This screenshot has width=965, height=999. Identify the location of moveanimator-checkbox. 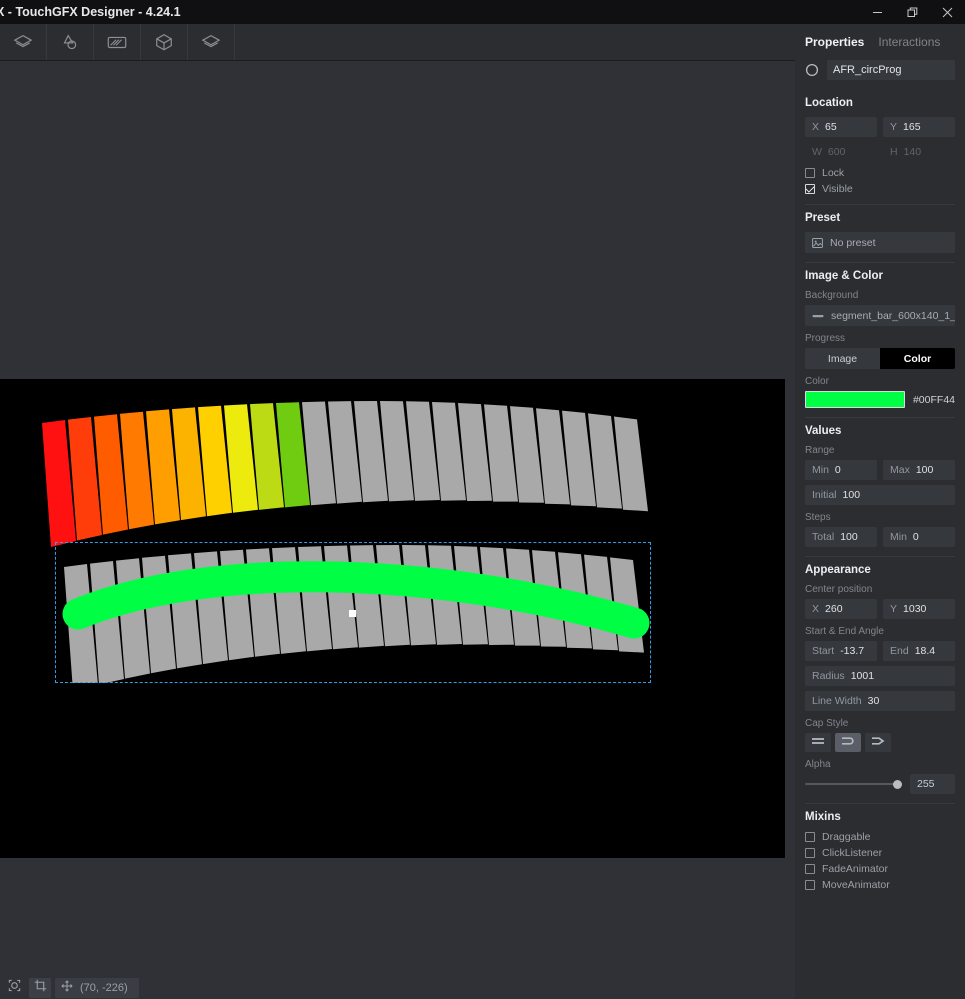
(810, 885).